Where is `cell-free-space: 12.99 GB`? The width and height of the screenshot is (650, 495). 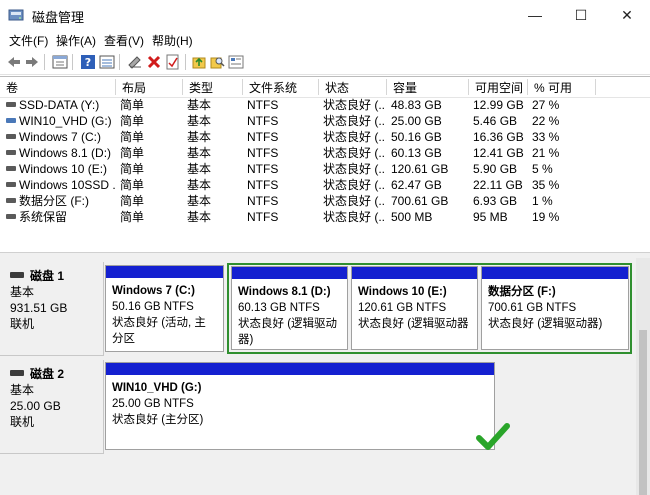
cell-free-space: 12.99 GB is located at coordinates (498, 105).